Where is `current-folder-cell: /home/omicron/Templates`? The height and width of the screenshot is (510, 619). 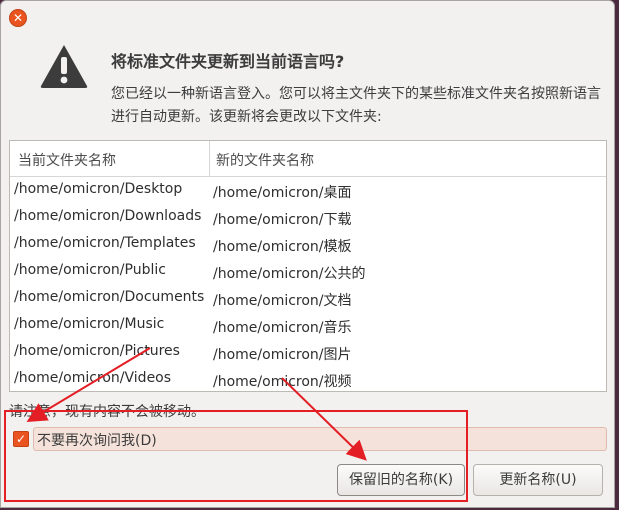
current-folder-cell: /home/omicron/Templates is located at coordinates (105, 243).